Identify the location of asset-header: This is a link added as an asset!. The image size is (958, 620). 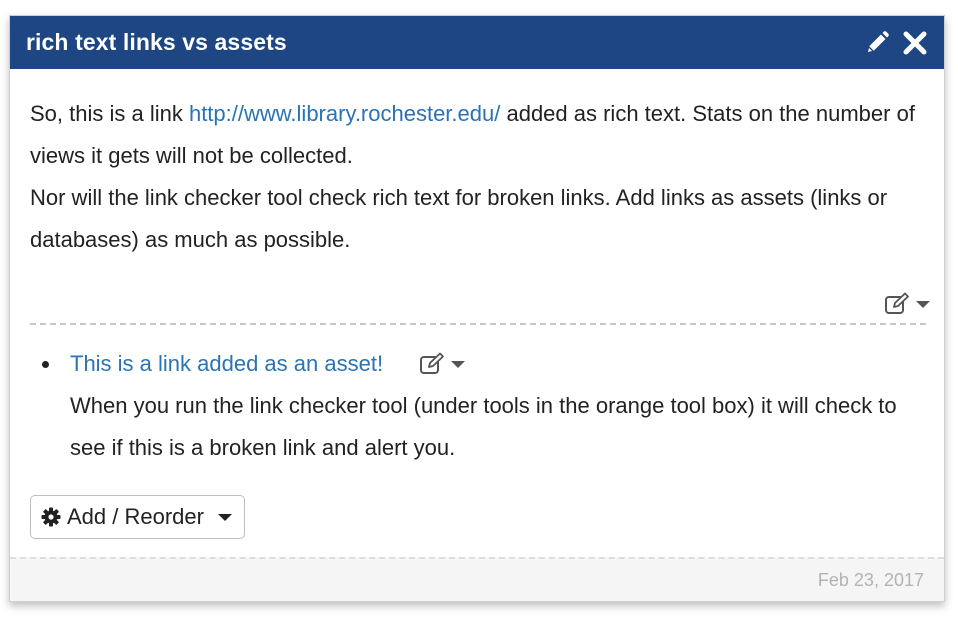
(497, 364).